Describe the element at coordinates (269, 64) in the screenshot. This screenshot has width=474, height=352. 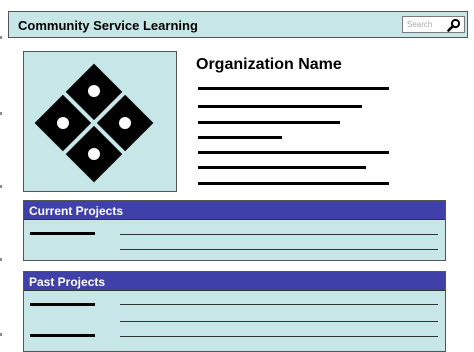
I see `organization-name: Organization Name` at that location.